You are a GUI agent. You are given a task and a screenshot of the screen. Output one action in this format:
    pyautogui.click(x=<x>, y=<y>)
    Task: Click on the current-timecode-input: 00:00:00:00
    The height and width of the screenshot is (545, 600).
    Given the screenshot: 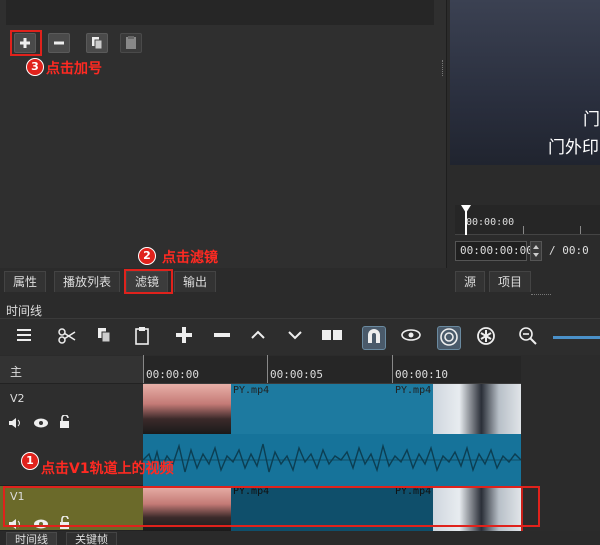 What is the action you would take?
    pyautogui.click(x=494, y=251)
    